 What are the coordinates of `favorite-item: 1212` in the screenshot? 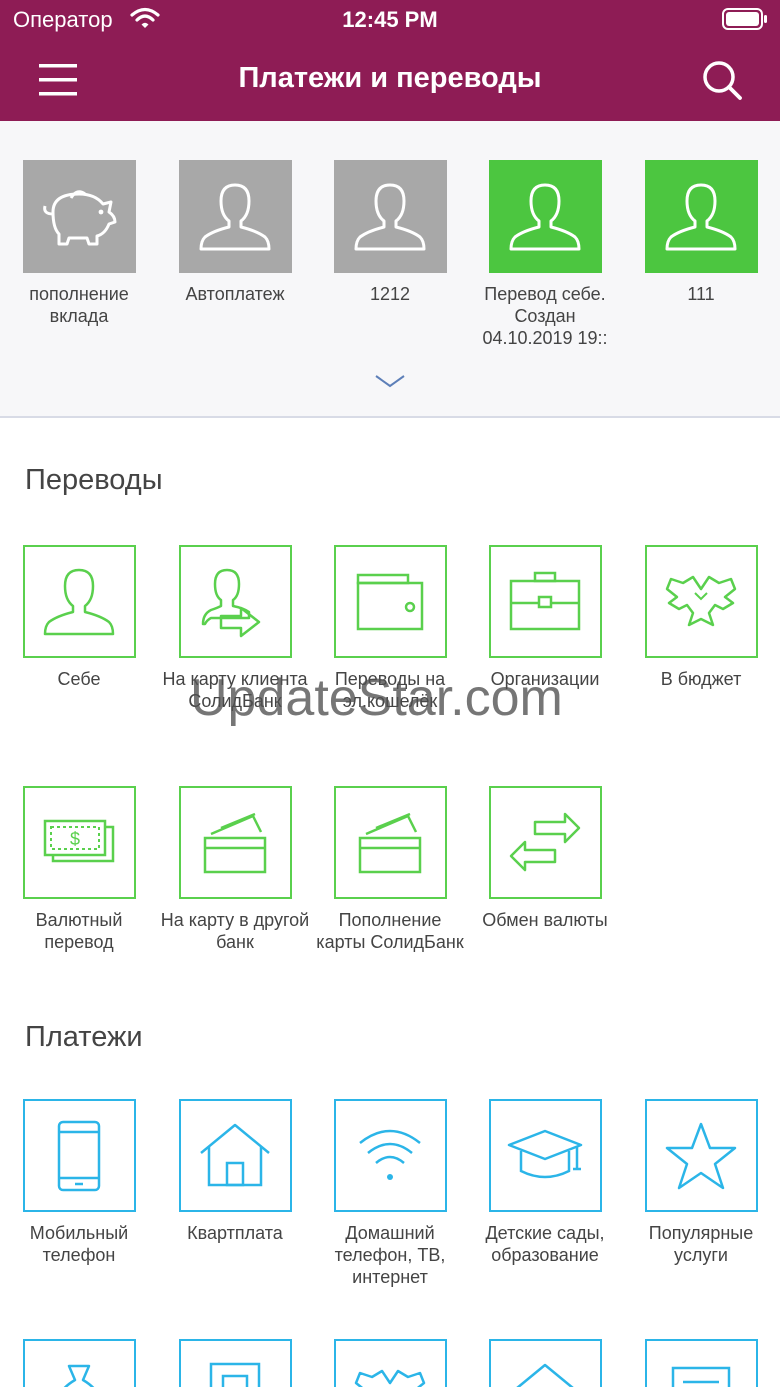 It's located at (390, 232).